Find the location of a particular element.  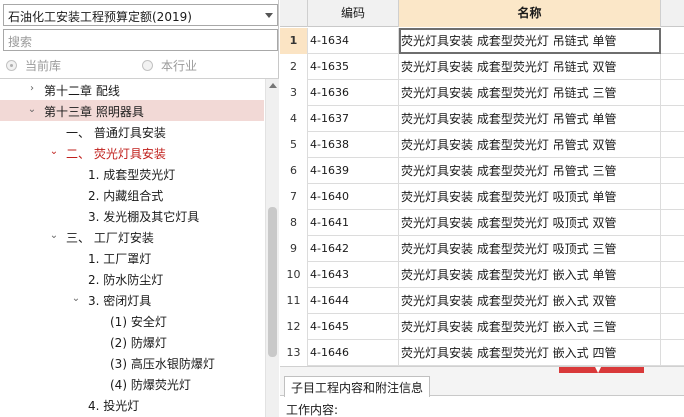

code-cell: 4-1640 is located at coordinates (353, 197).